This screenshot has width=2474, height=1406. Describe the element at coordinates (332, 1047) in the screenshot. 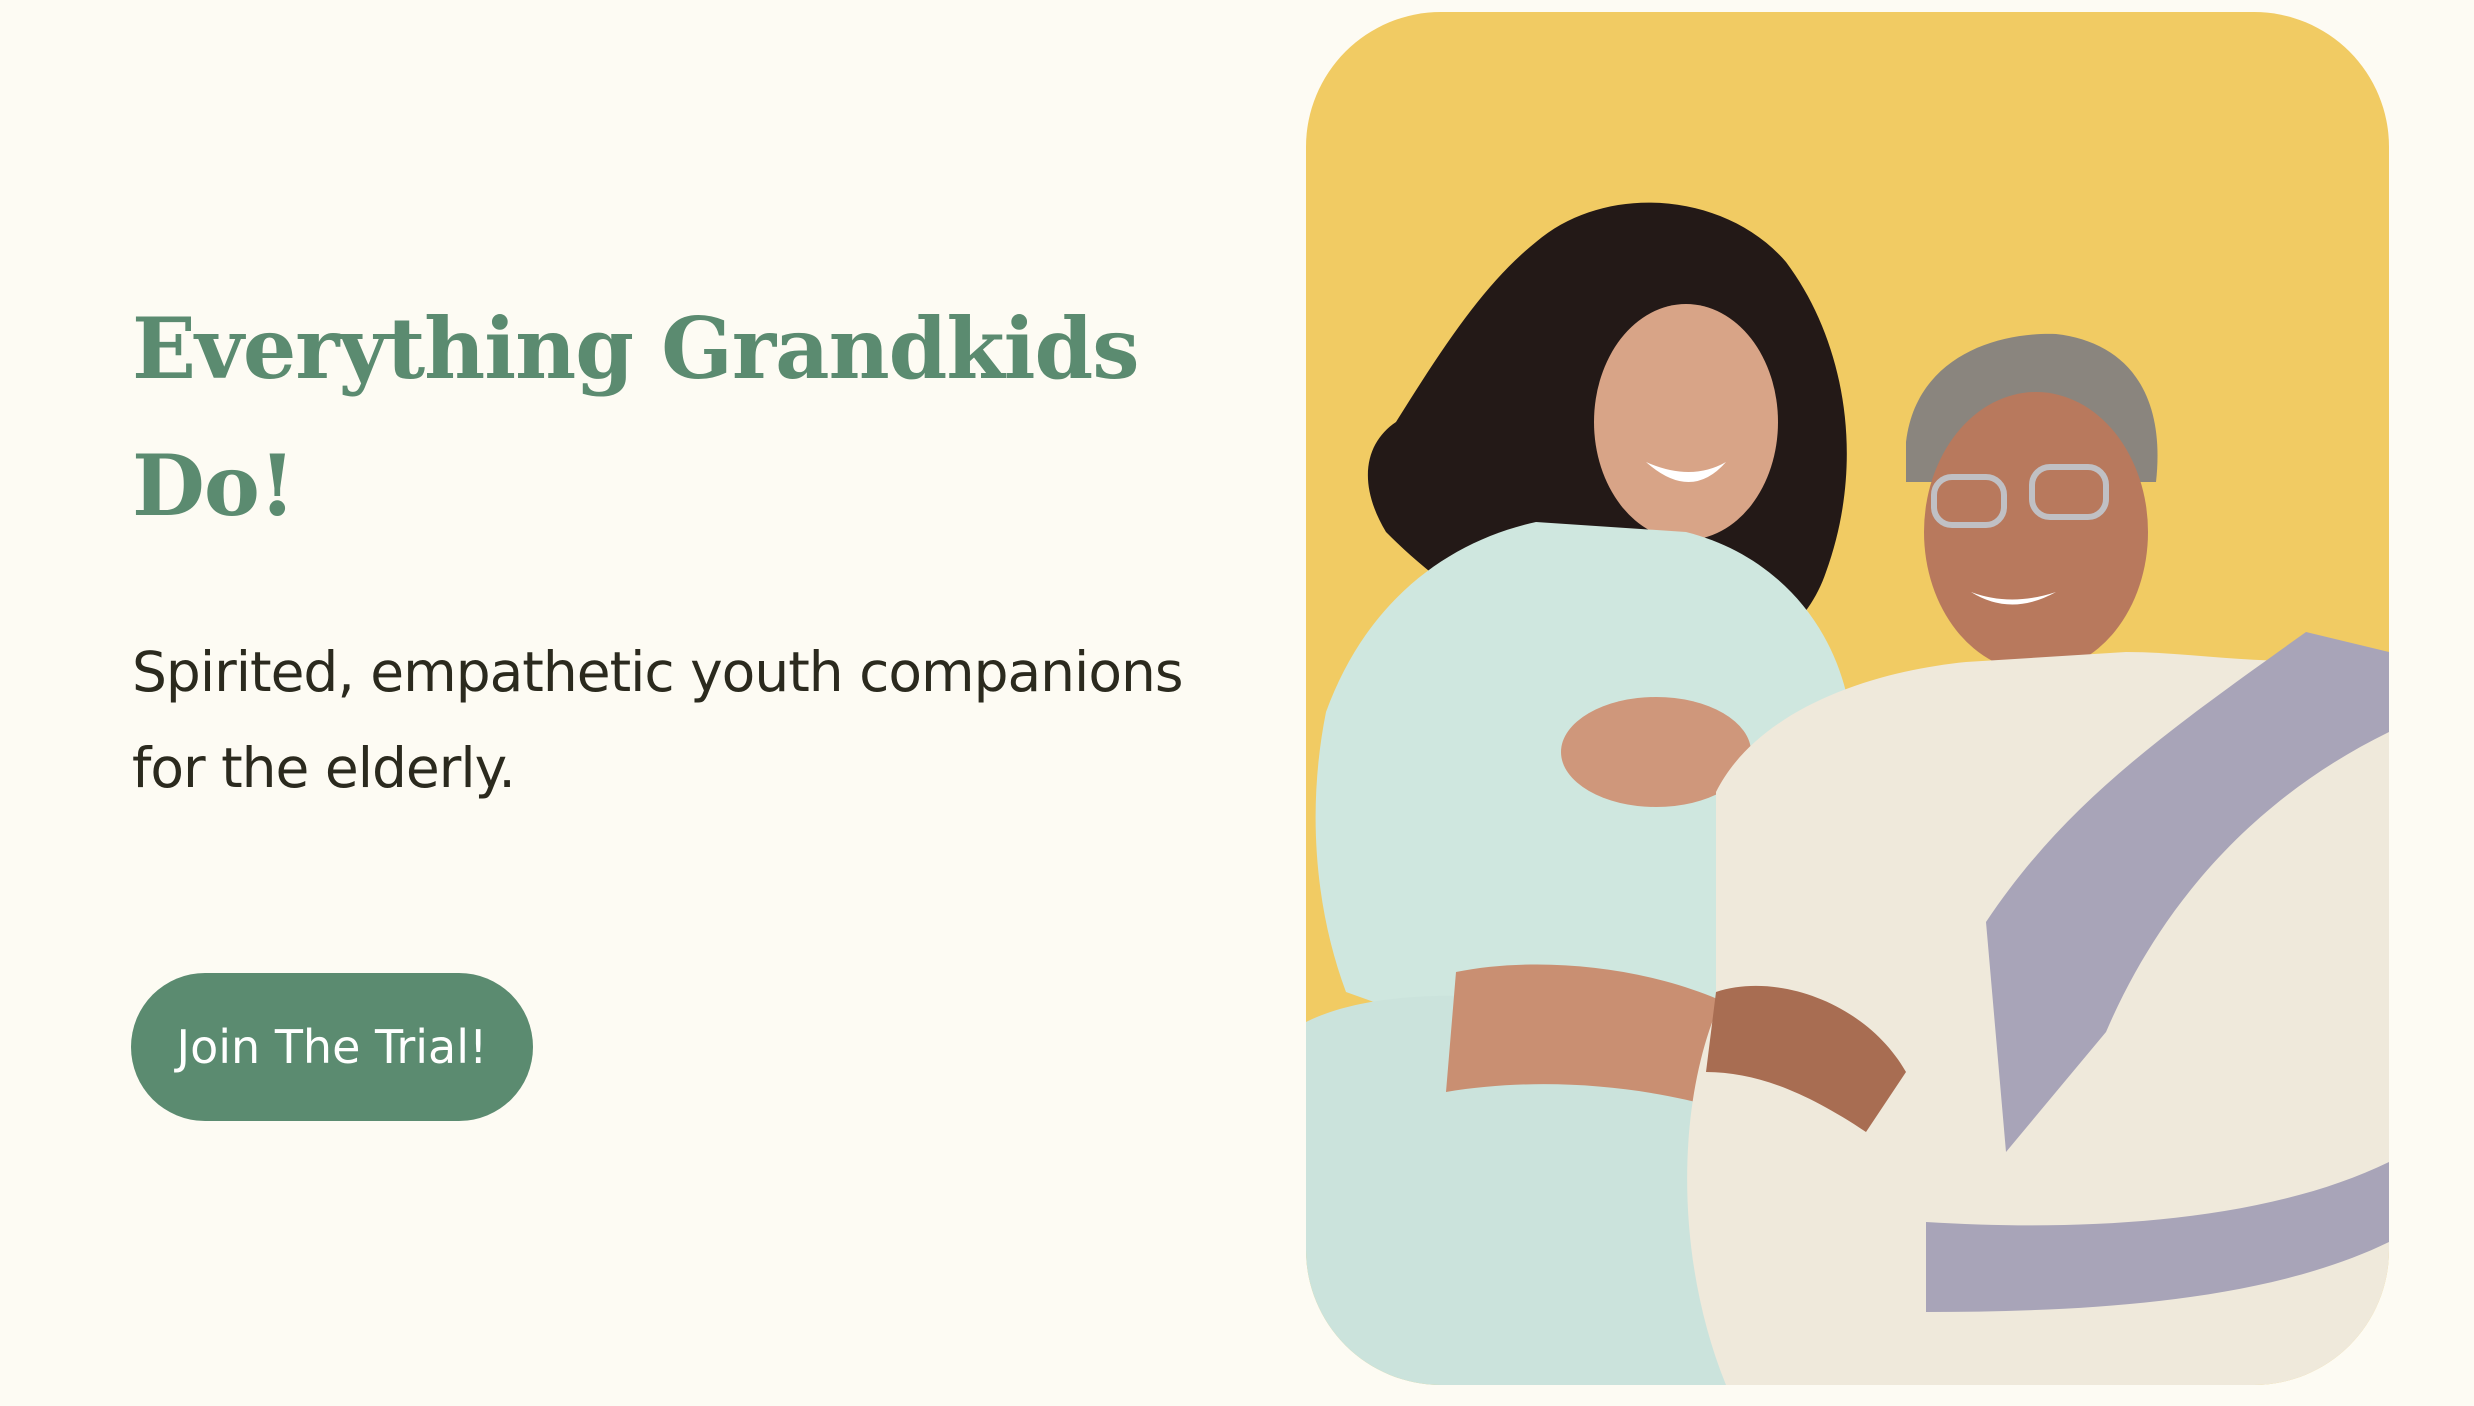

I see `join-trial-button: Join The Trial!` at that location.